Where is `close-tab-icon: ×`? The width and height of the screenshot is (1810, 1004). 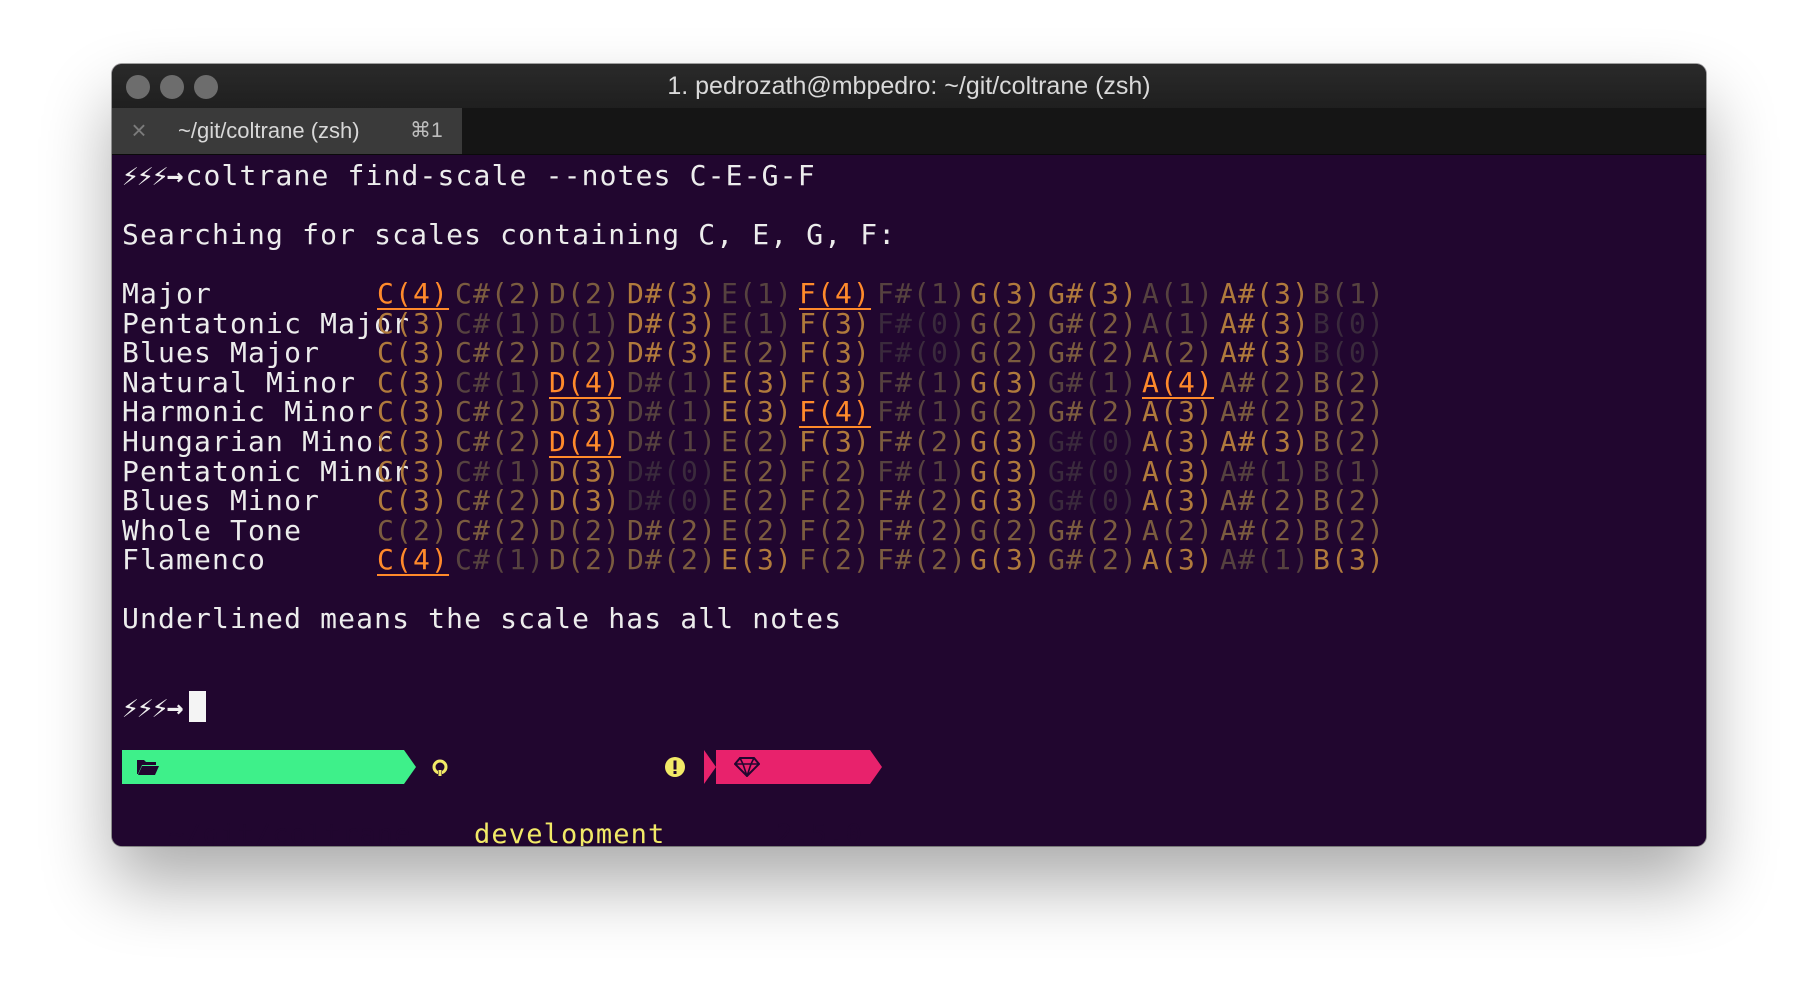 close-tab-icon: × is located at coordinates (139, 130).